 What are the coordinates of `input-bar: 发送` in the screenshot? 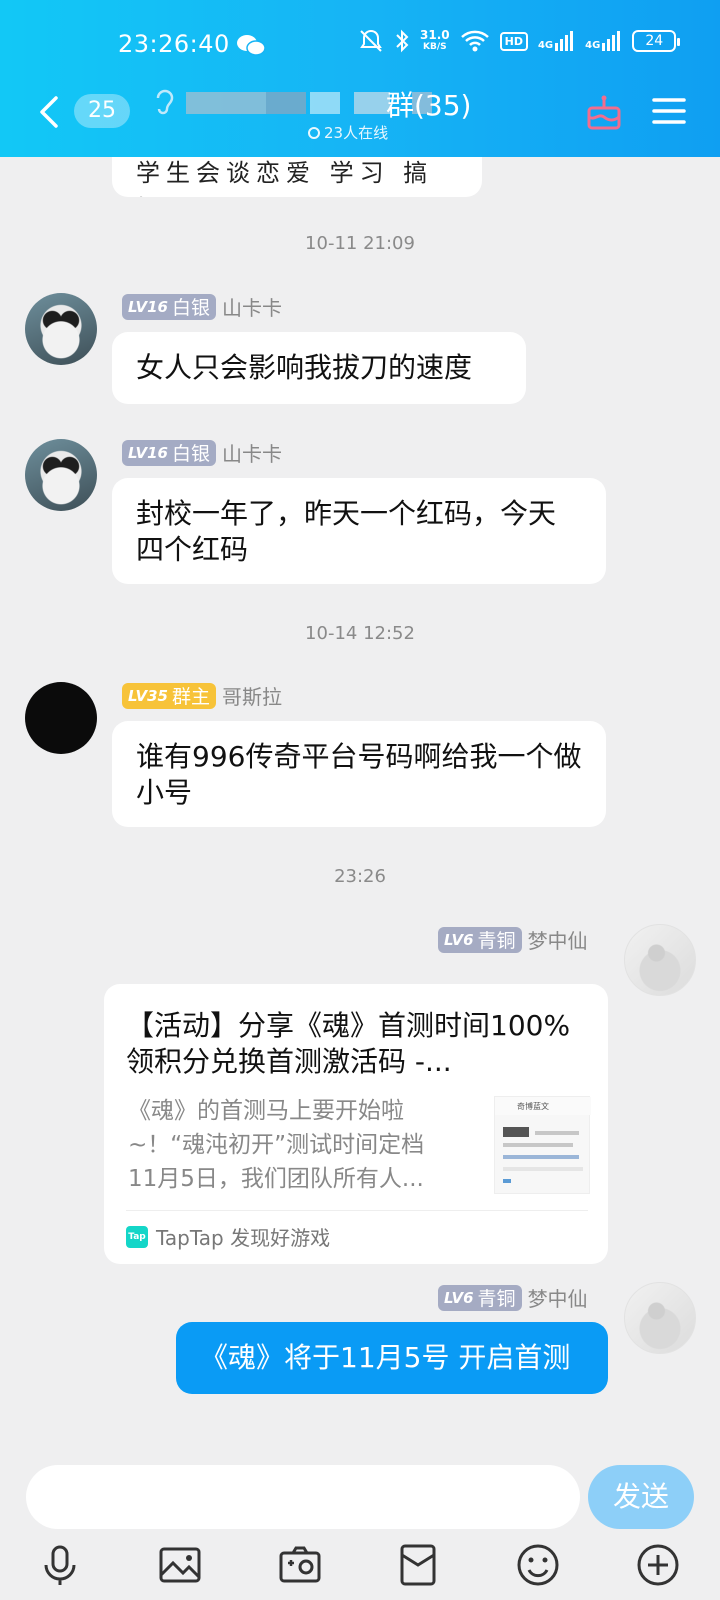 It's located at (360, 1488).